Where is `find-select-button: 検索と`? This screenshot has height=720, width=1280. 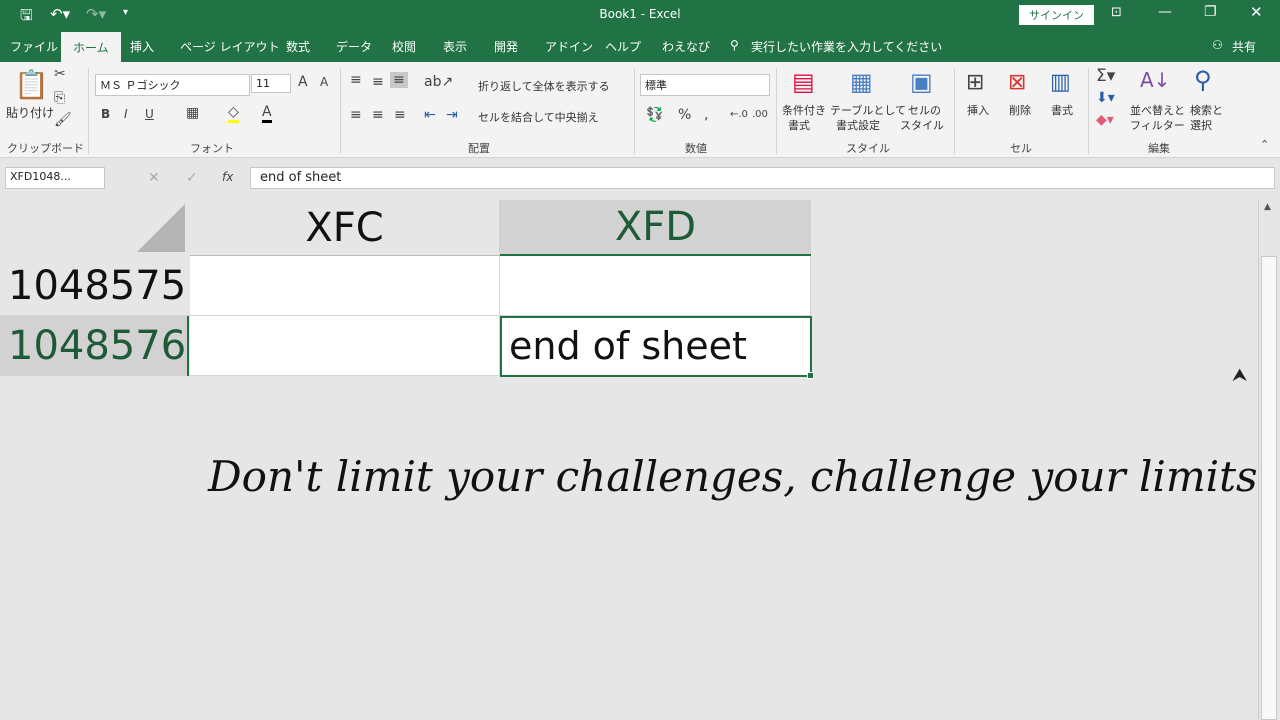 find-select-button: 検索と is located at coordinates (1206, 110).